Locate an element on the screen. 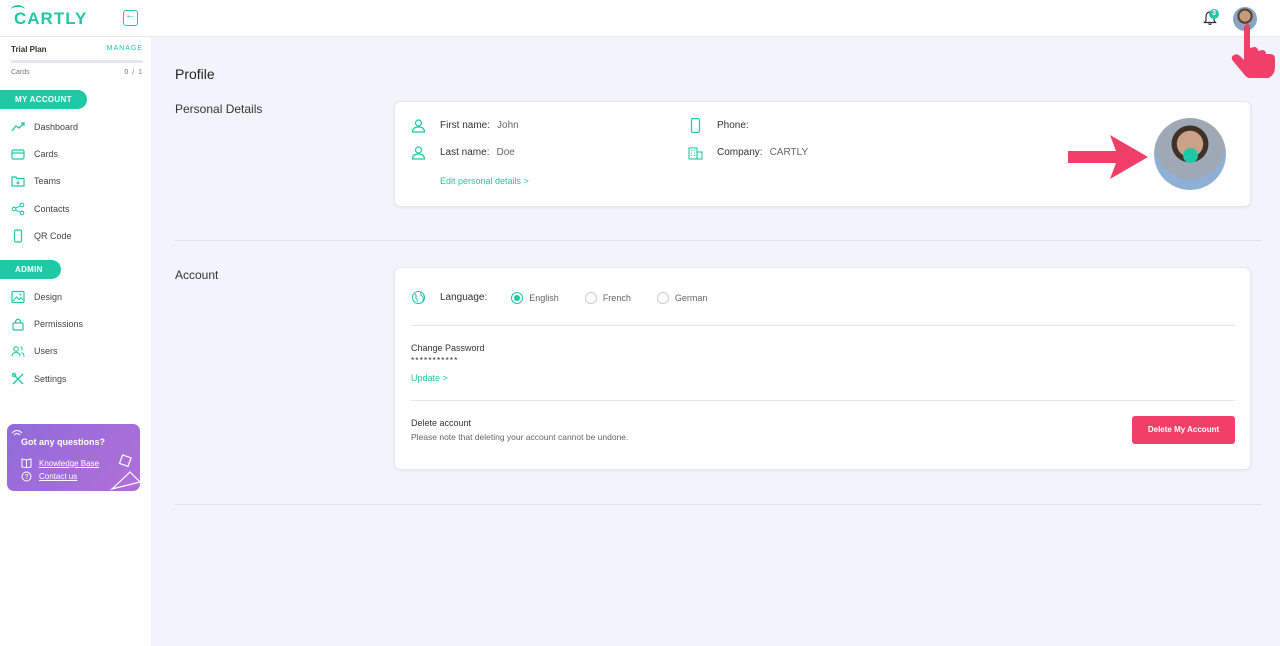 Image resolution: width=1280 pixels, height=646 pixels. last-name-label: Last name: is located at coordinates (465, 152).